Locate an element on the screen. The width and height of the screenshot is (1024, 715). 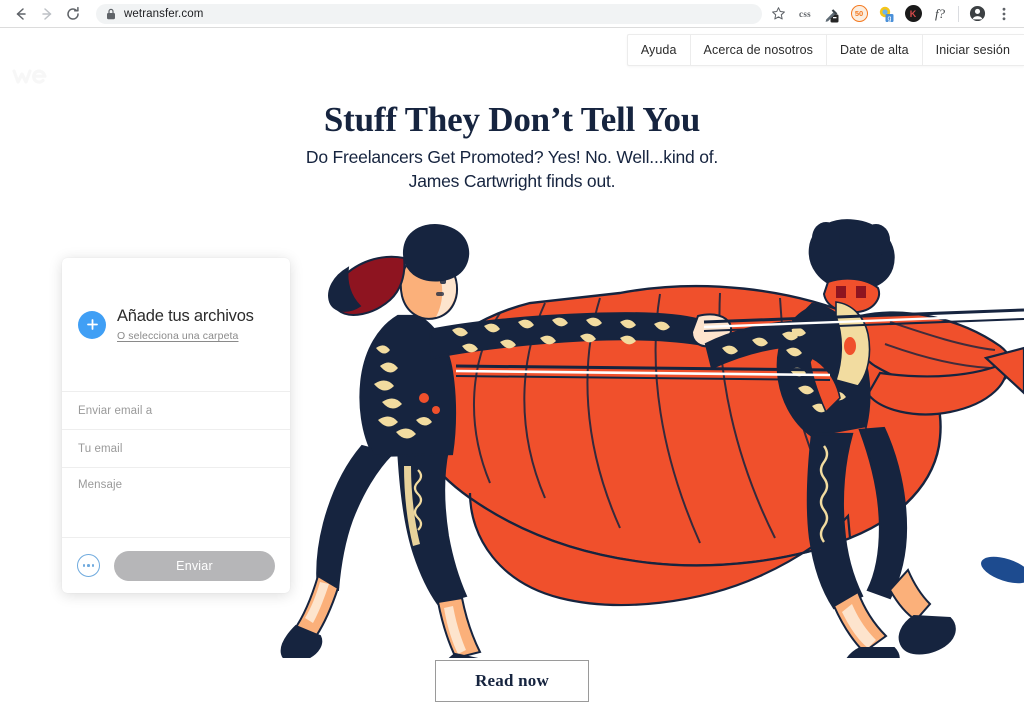
address-bar: wetransfer.com is located at coordinates (429, 13).